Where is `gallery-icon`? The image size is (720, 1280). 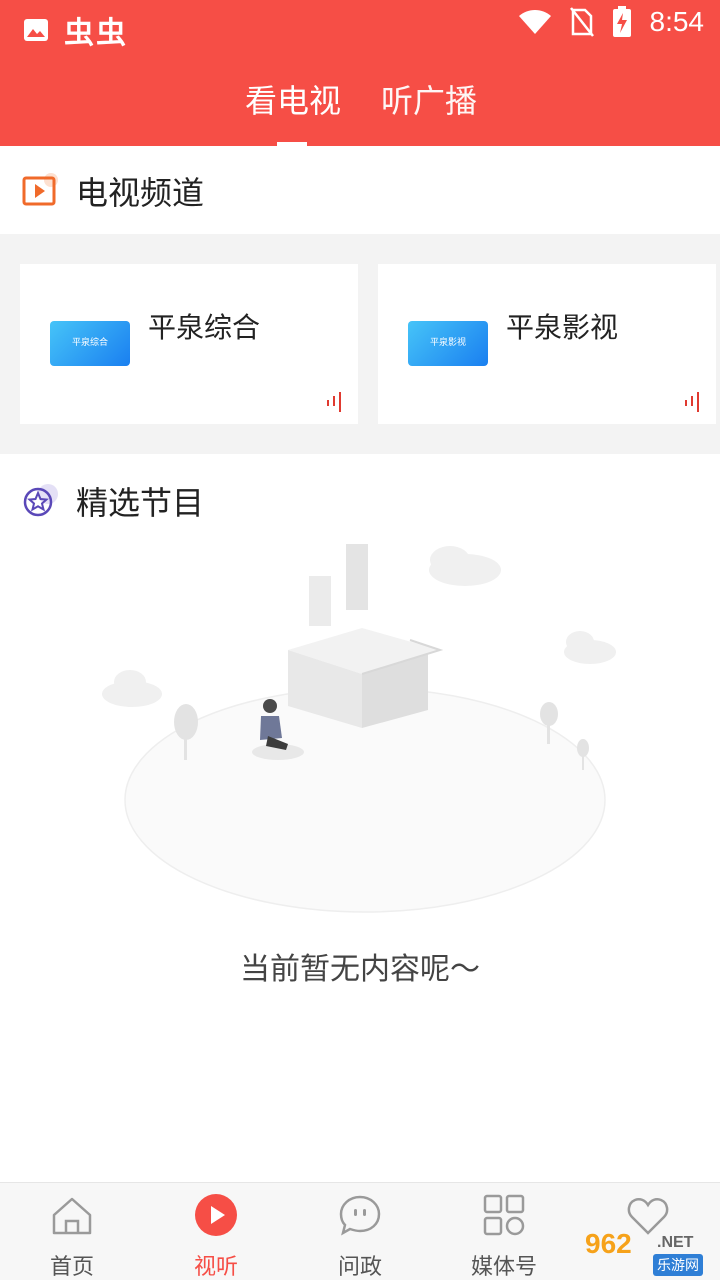
gallery-icon is located at coordinates (36, 30).